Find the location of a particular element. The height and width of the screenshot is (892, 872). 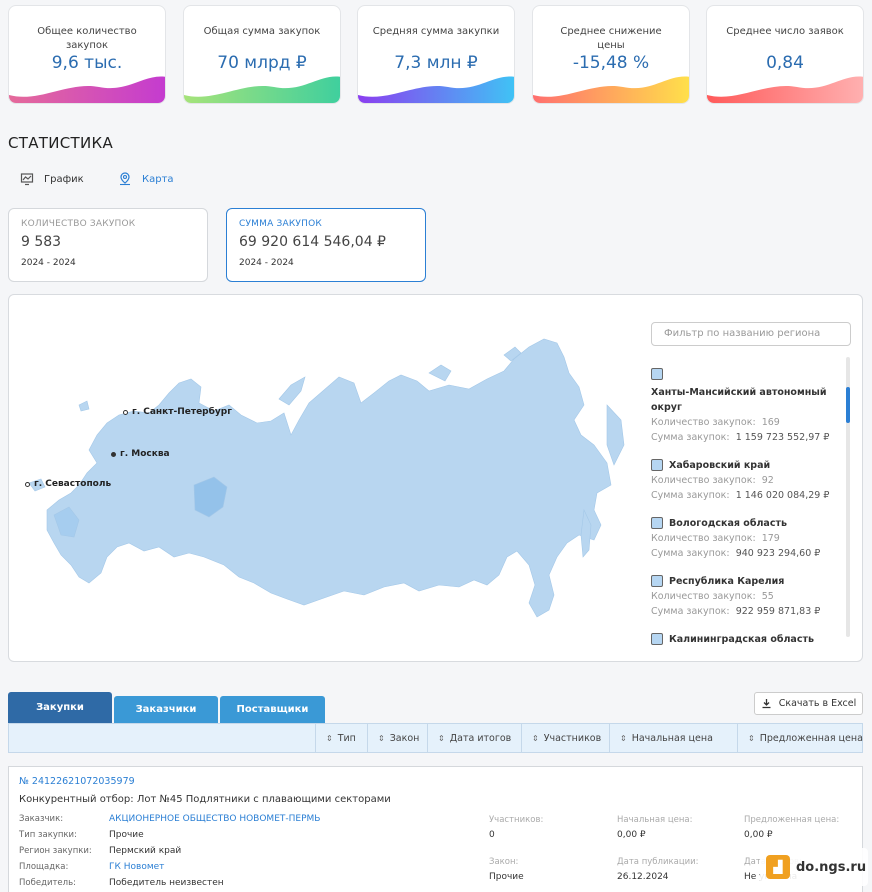

column-header-type: ⇕ Тип is located at coordinates (341, 738).